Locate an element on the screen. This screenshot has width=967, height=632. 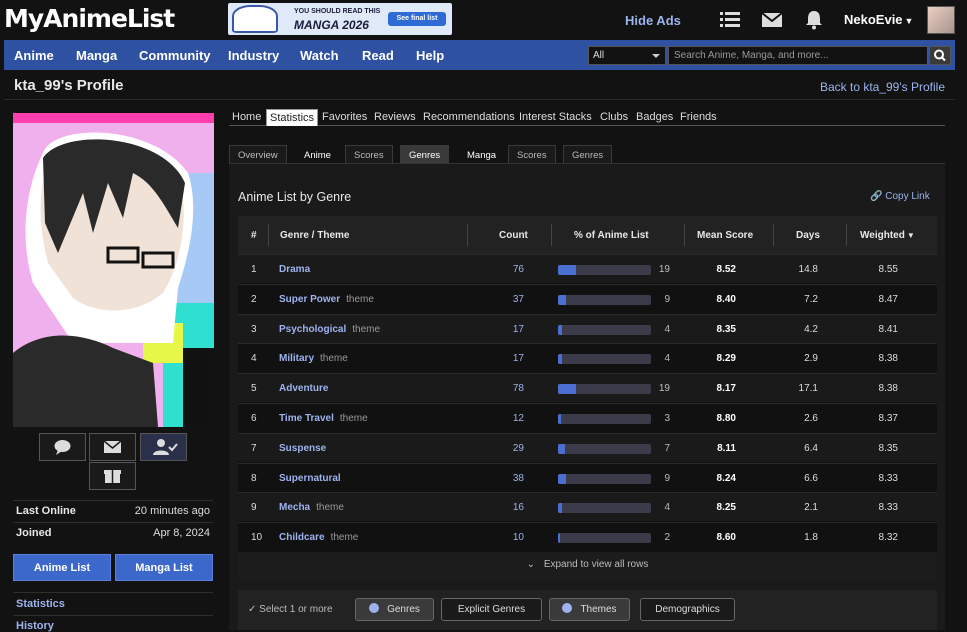
genre-count: 78 is located at coordinates (509, 388).